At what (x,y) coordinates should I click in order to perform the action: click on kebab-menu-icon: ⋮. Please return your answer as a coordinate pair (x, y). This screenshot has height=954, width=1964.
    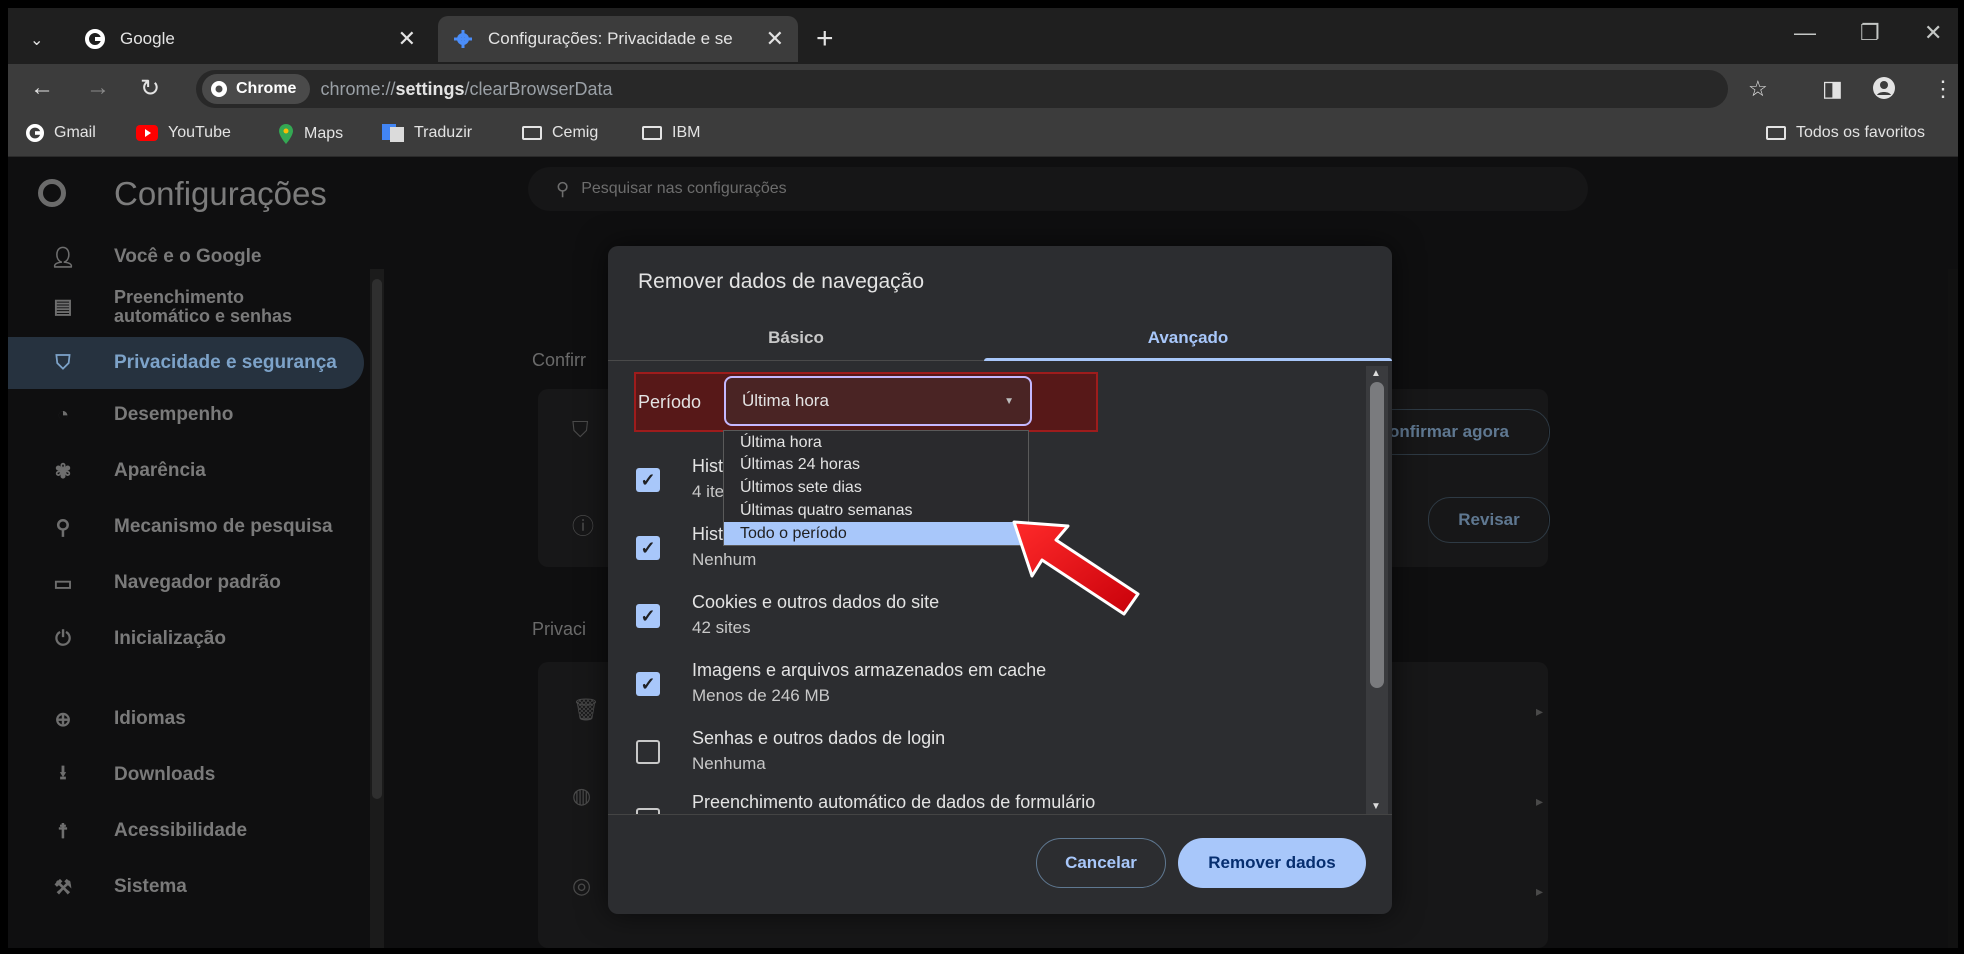
    Looking at the image, I should click on (1943, 89).